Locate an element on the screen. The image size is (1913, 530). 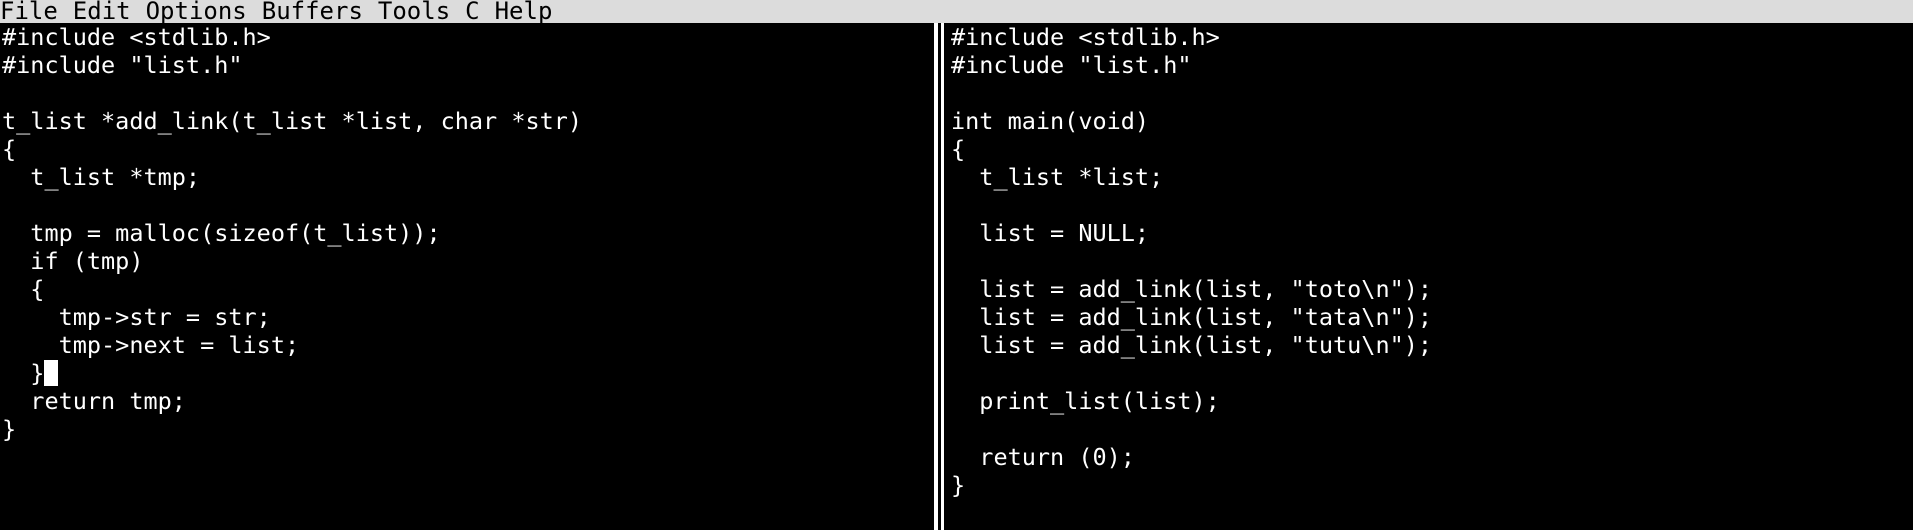
code-line: tmp->str = str; is located at coordinates (136, 317).